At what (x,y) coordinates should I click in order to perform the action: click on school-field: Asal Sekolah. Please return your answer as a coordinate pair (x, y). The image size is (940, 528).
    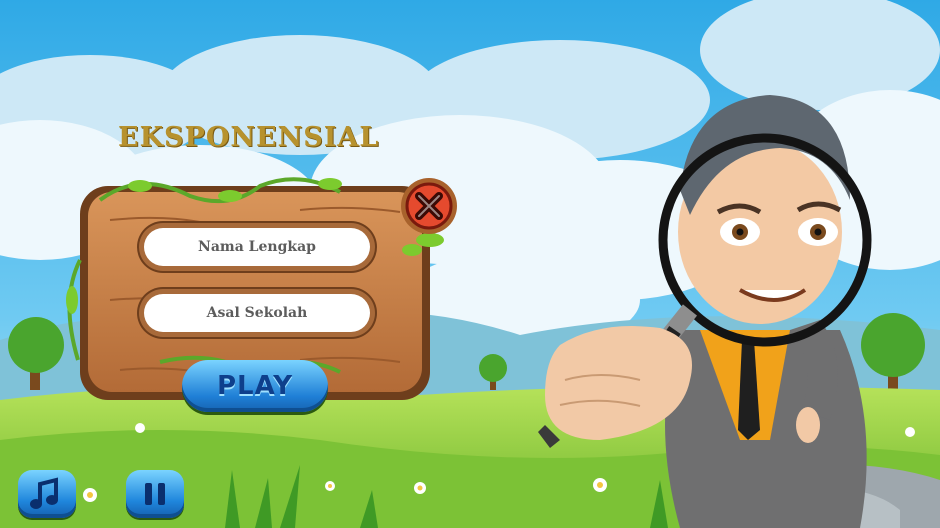
    Looking at the image, I should click on (257, 313).